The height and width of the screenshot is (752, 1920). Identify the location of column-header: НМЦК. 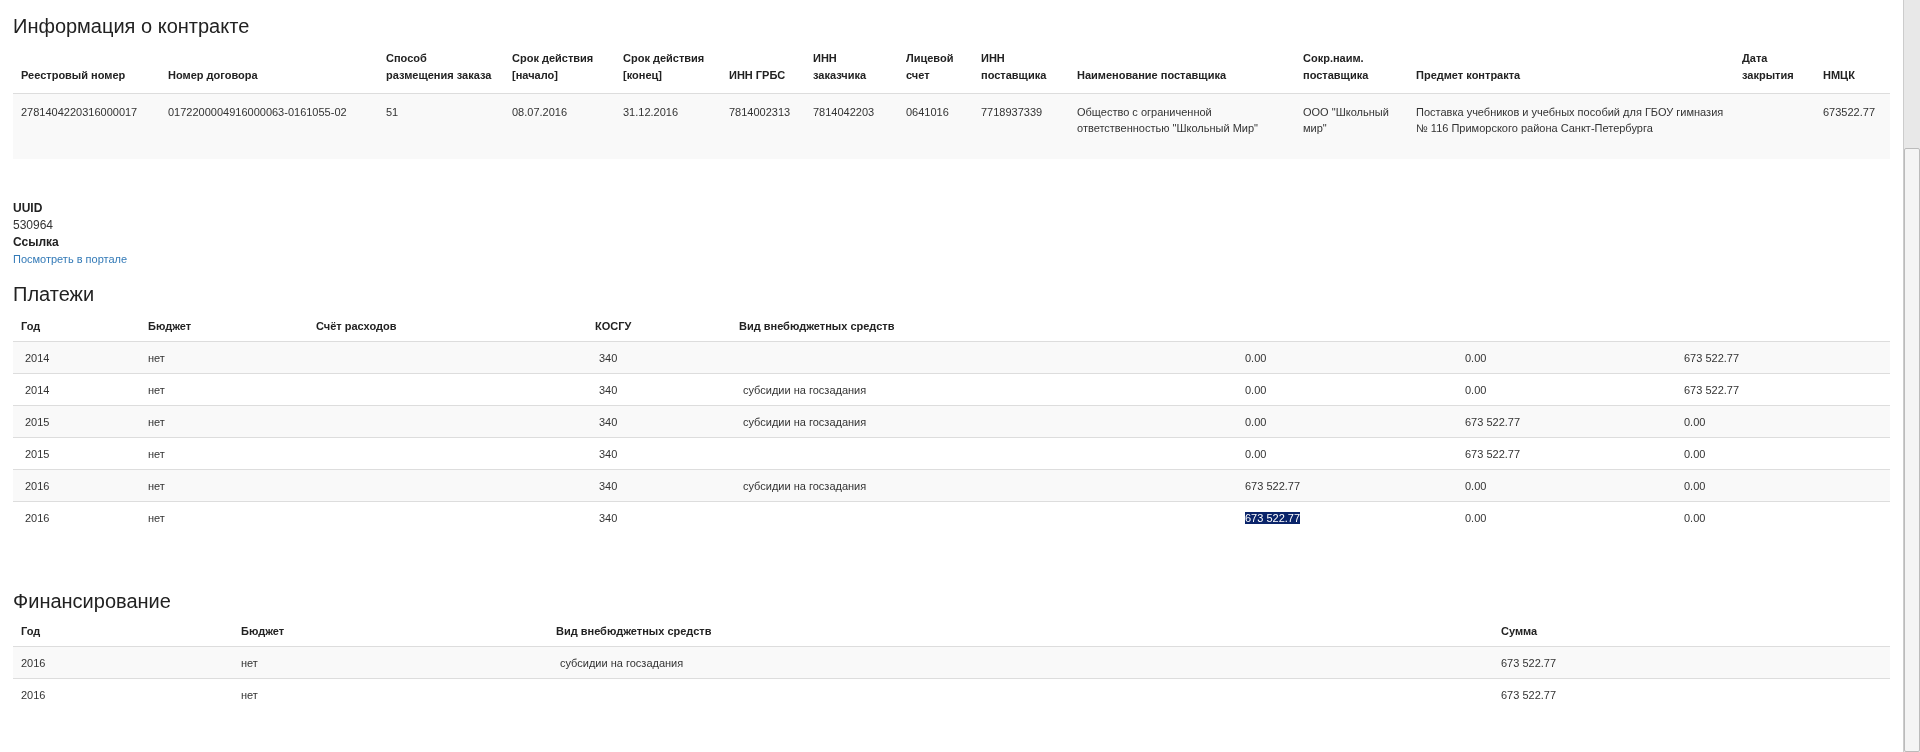
(1839, 75).